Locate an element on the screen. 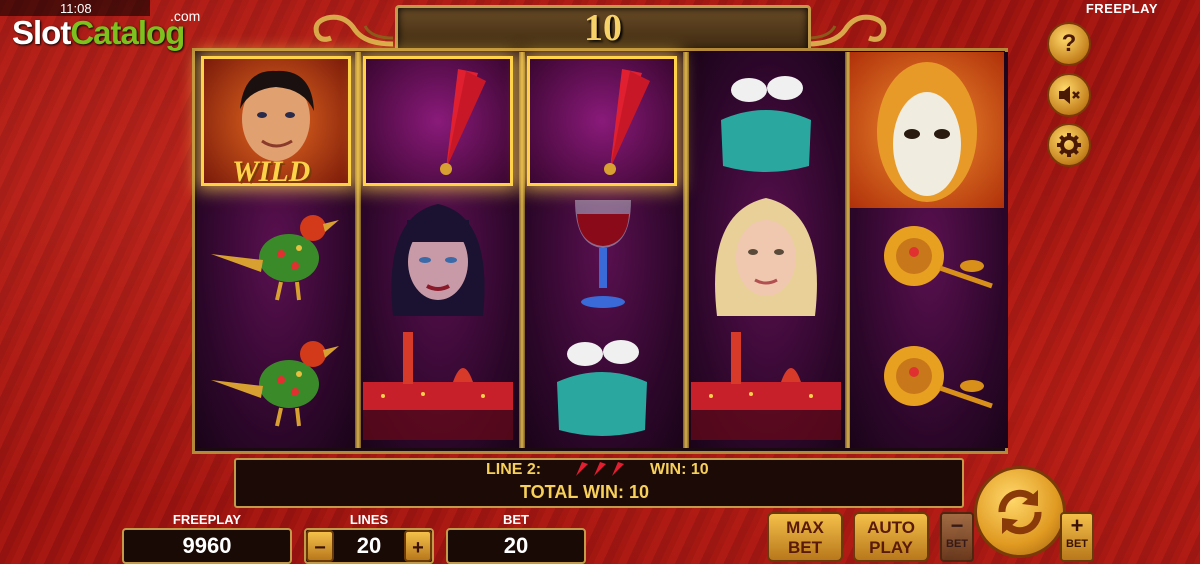 Image resolution: width=1200 pixels, height=564 pixels. fan-mini-icons is located at coordinates (600, 469).